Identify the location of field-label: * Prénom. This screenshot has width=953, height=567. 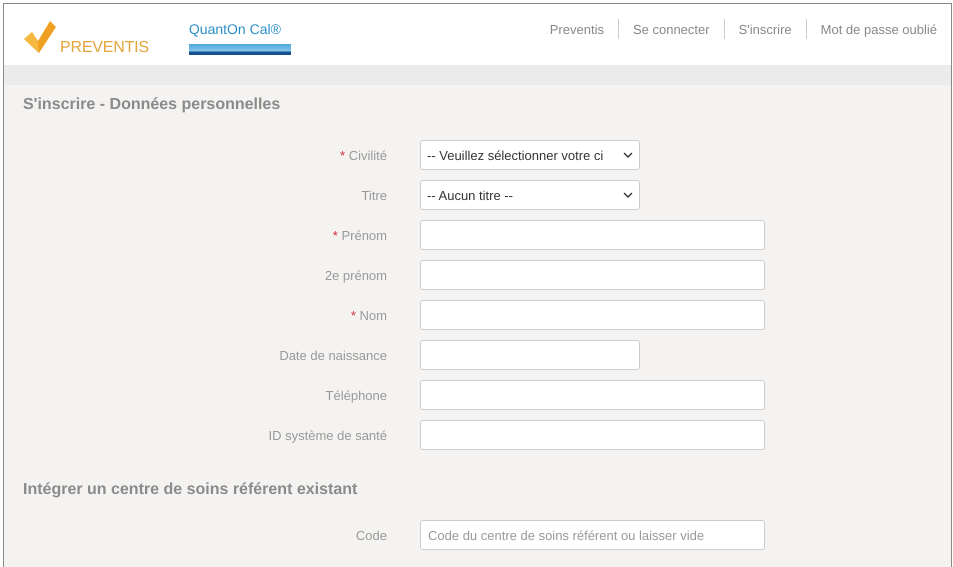
(359, 235).